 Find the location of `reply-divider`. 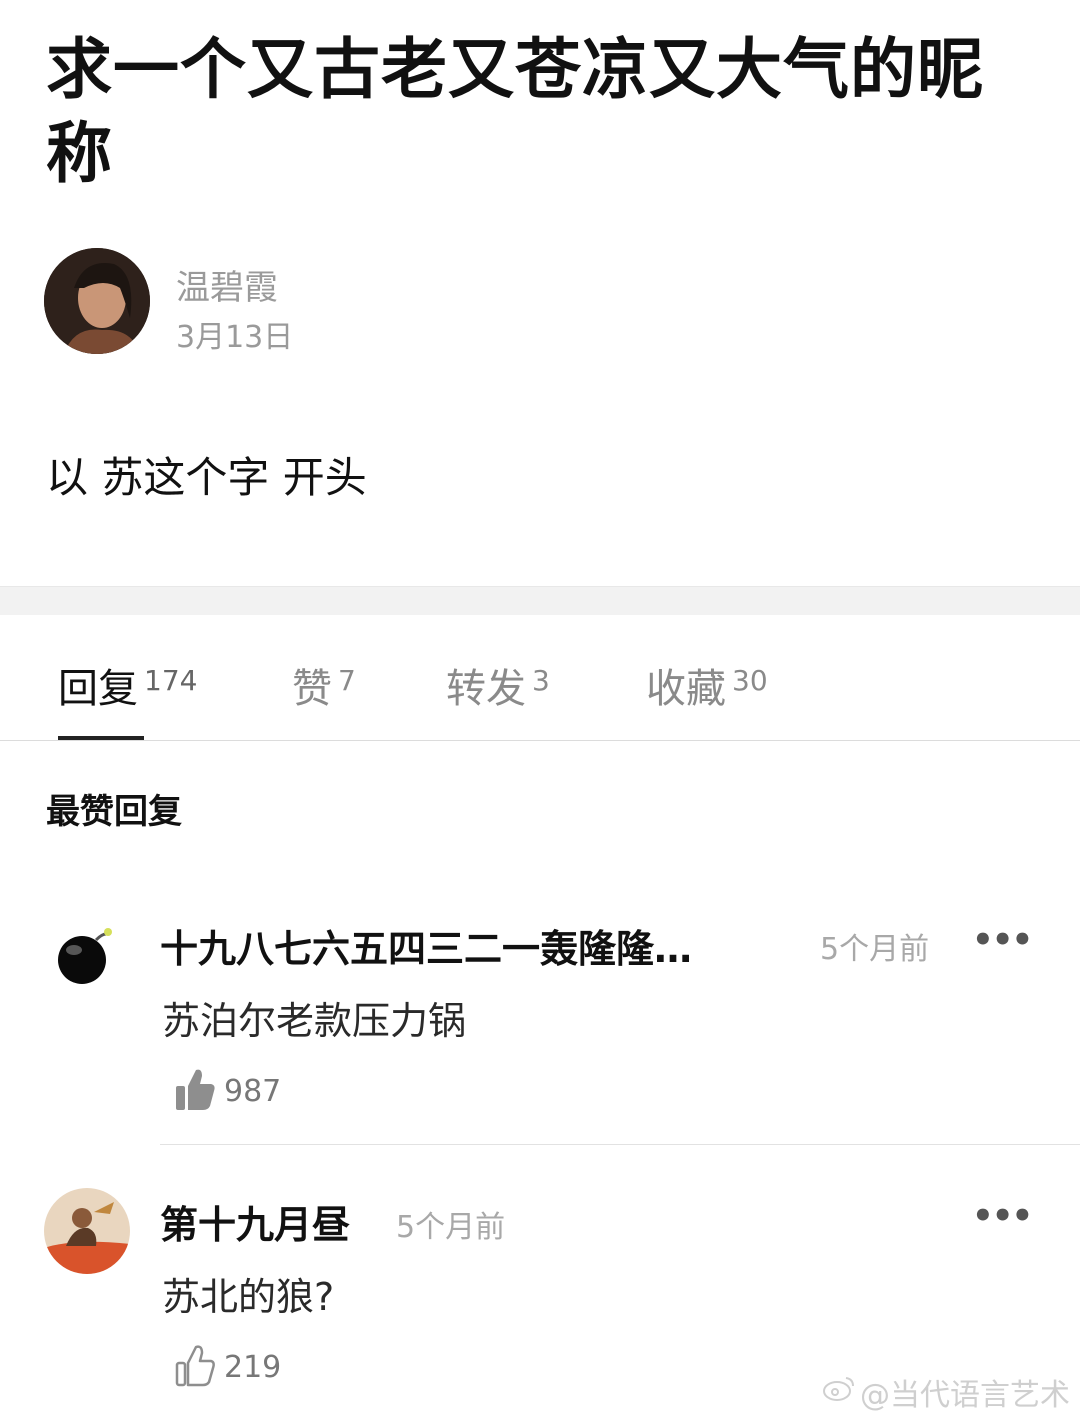

reply-divider is located at coordinates (620, 1144).